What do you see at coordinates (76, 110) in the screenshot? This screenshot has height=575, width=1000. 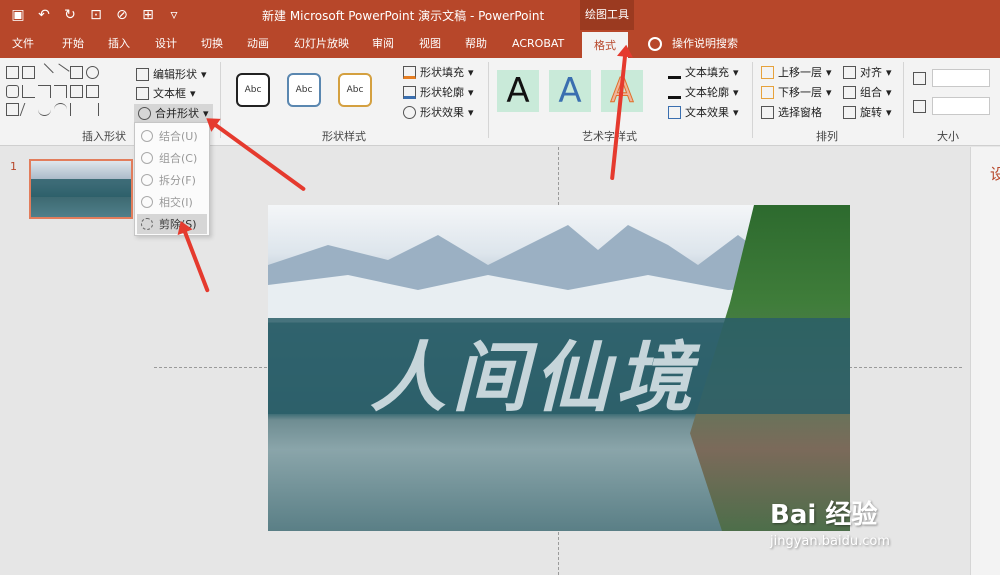 I see `brace-left-icon` at bounding box center [76, 110].